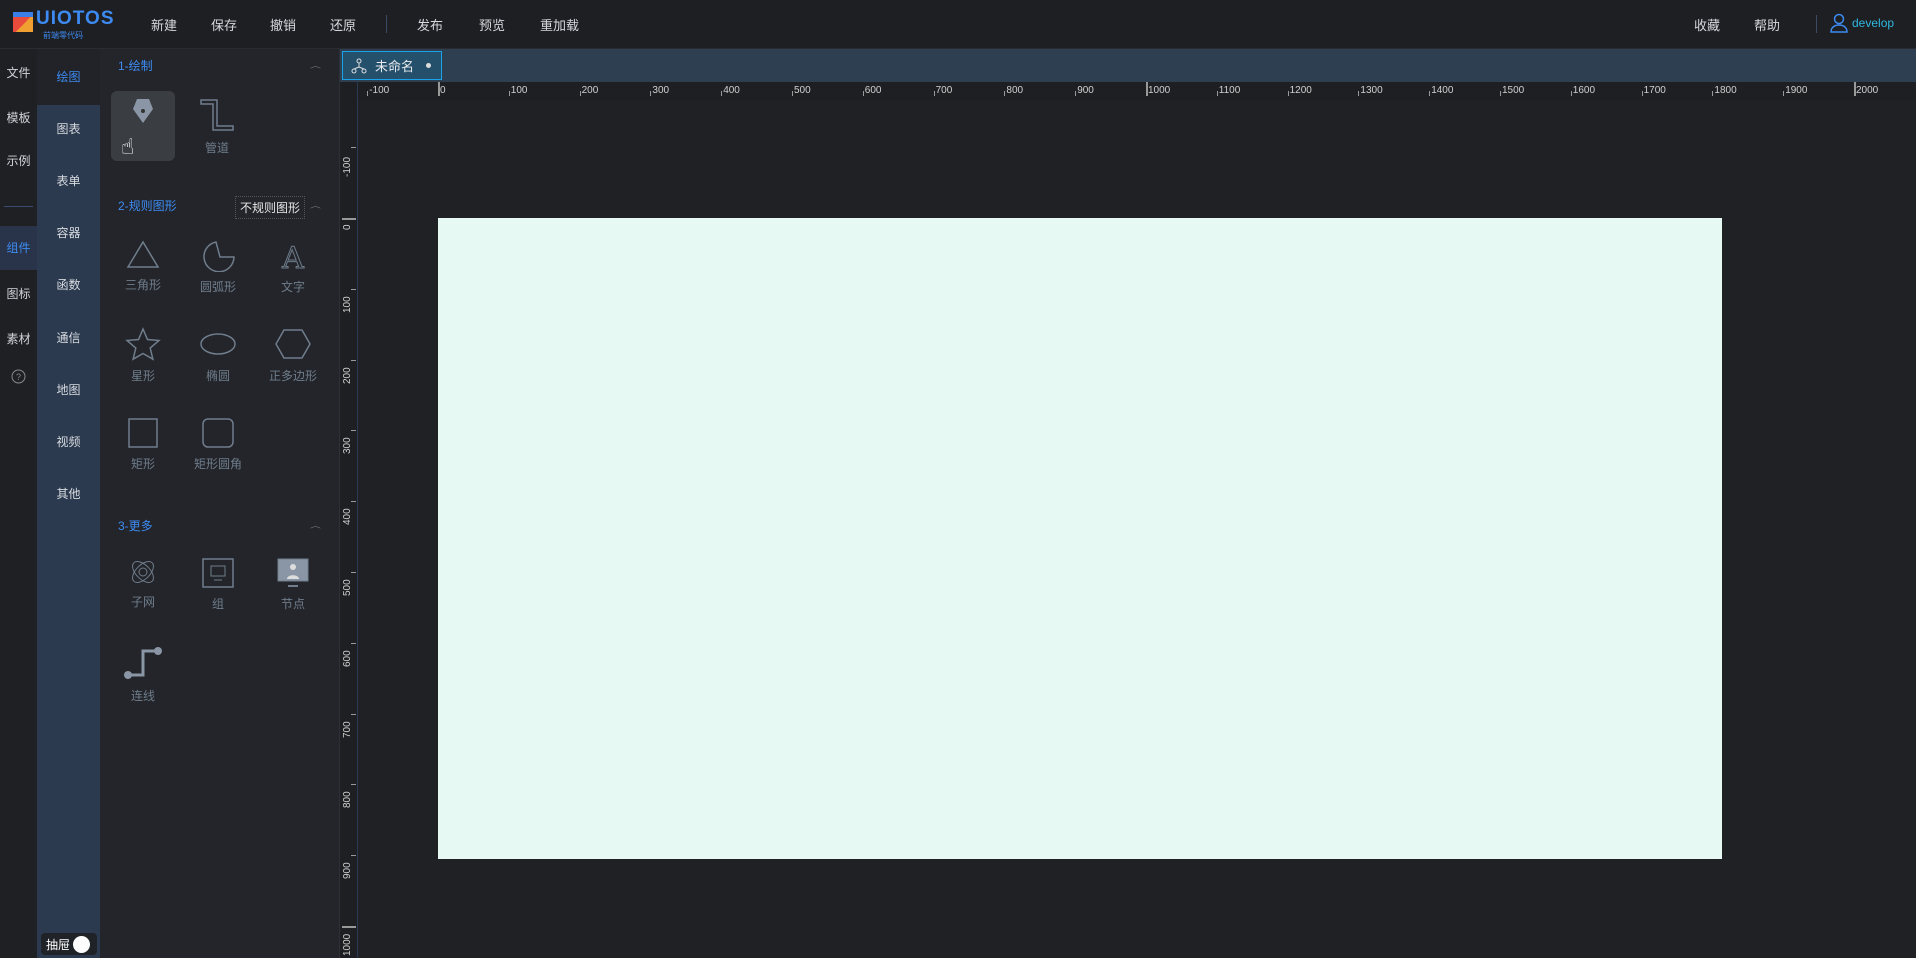 This screenshot has height=958, width=1916. What do you see at coordinates (68, 441) in the screenshot?
I see `category-video: 视频` at bounding box center [68, 441].